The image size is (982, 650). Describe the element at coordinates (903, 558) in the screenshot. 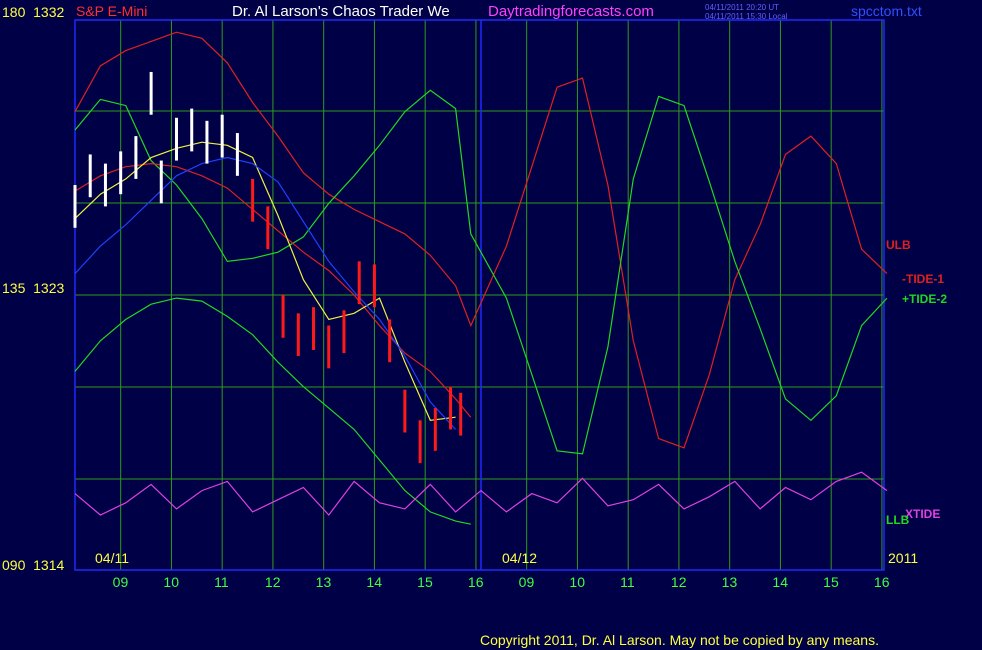

I see `year-label: 2011` at that location.